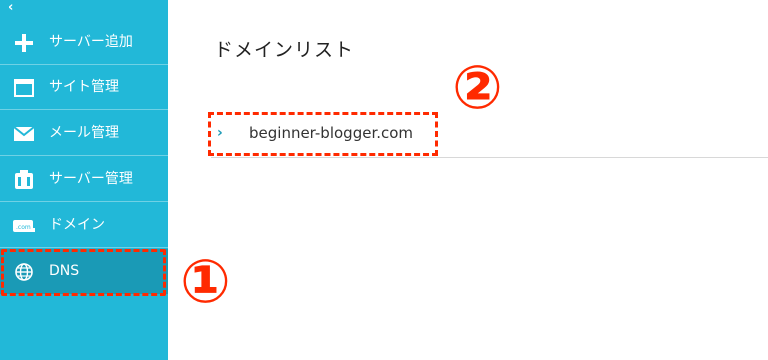 Image resolution: width=768 pixels, height=360 pixels. Describe the element at coordinates (24, 180) in the screenshot. I see `server-icon` at that location.